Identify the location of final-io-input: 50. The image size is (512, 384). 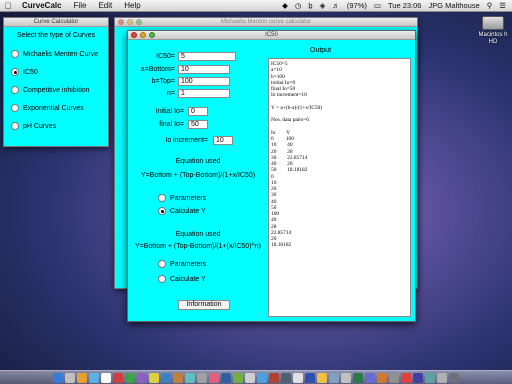
(198, 124).